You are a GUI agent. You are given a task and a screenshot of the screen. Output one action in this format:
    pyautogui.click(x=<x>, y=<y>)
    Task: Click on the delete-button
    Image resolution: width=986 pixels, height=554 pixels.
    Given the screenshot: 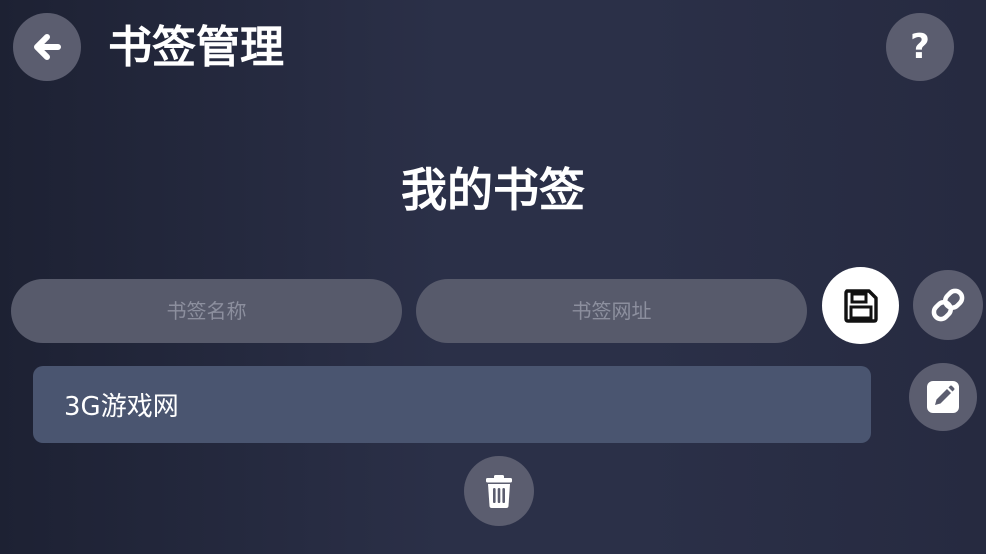 What is the action you would take?
    pyautogui.click(x=499, y=491)
    